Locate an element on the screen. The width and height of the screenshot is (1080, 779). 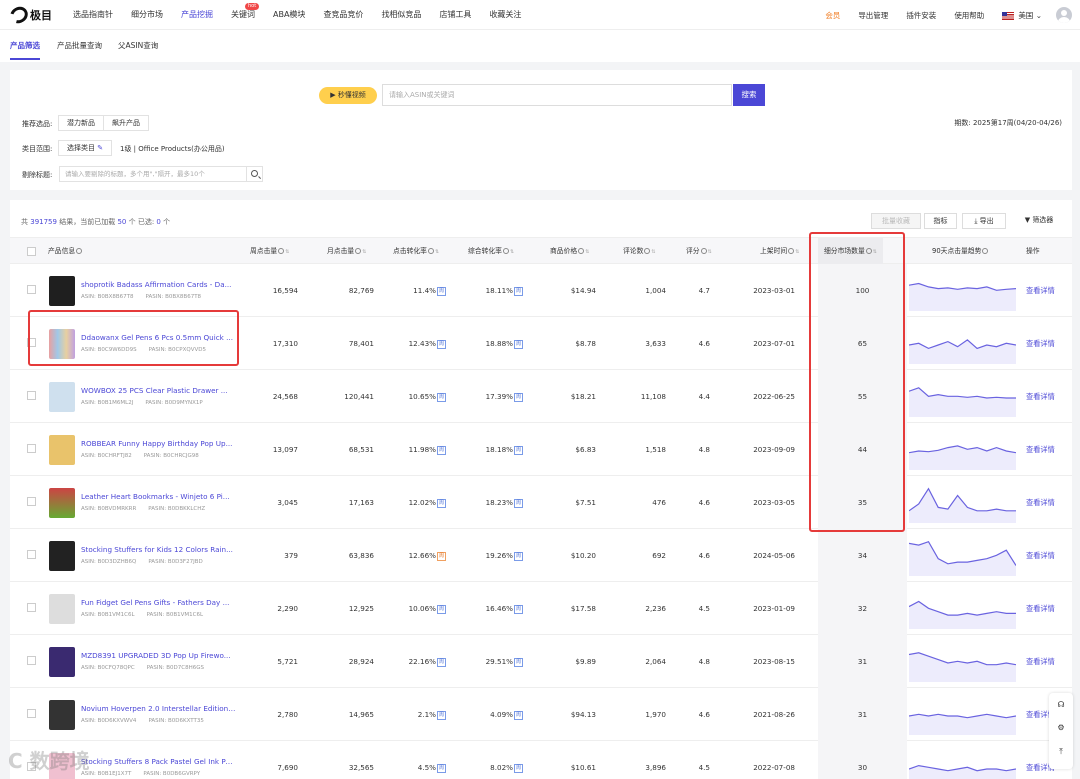
select-all-checkbox is located at coordinates (31, 251).